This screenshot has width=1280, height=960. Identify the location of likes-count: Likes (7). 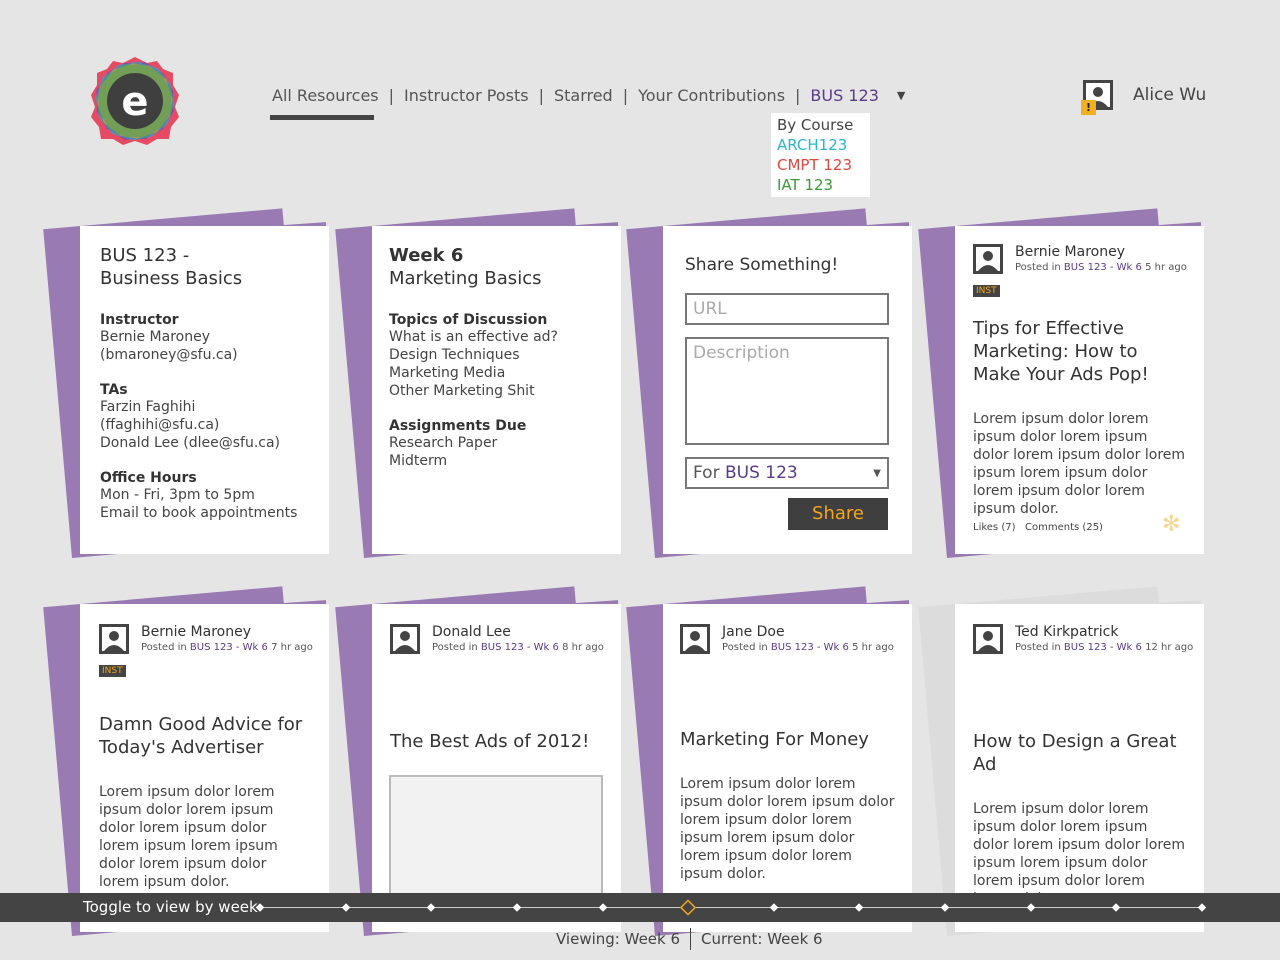
(994, 527).